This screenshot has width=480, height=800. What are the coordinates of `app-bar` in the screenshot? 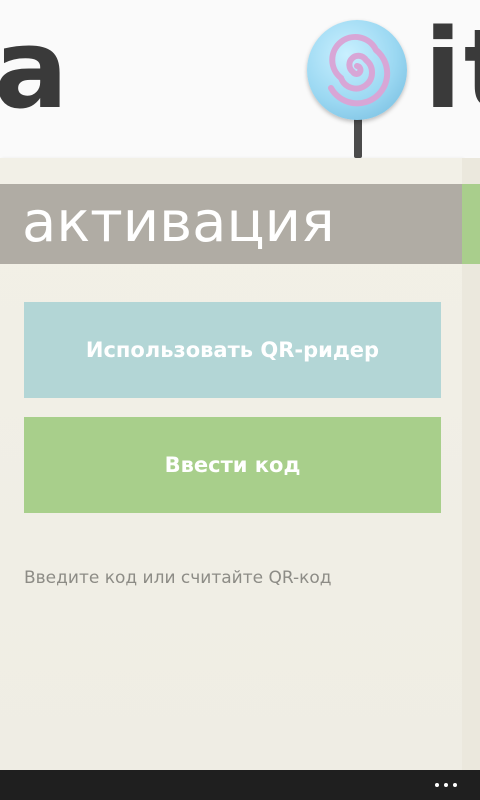 It's located at (240, 785).